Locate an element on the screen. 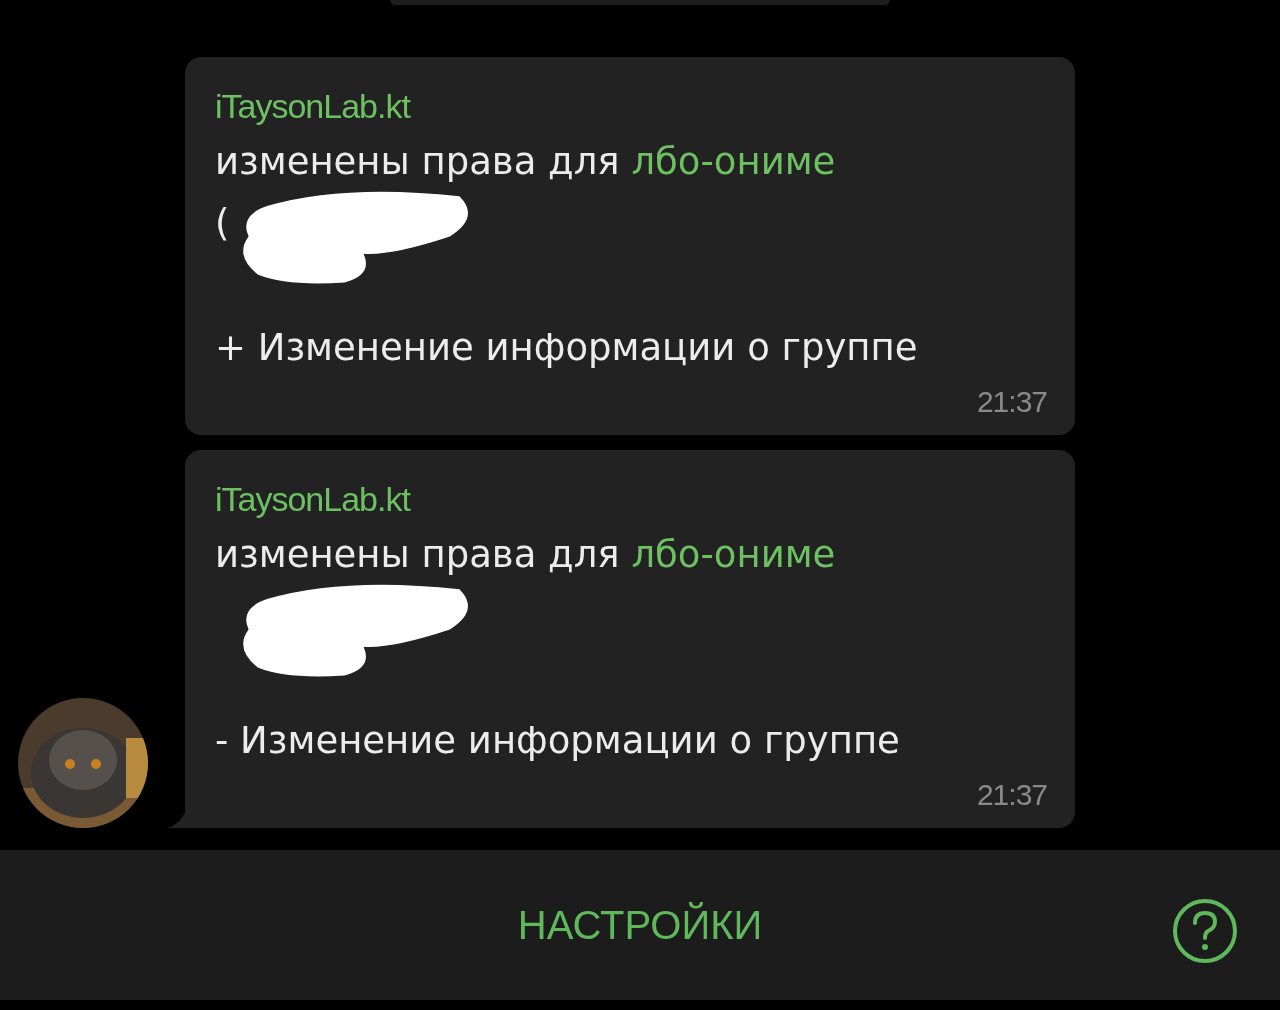 This screenshot has width=1280, height=1010. permission-change: + Изменение информации о группе is located at coordinates (567, 348).